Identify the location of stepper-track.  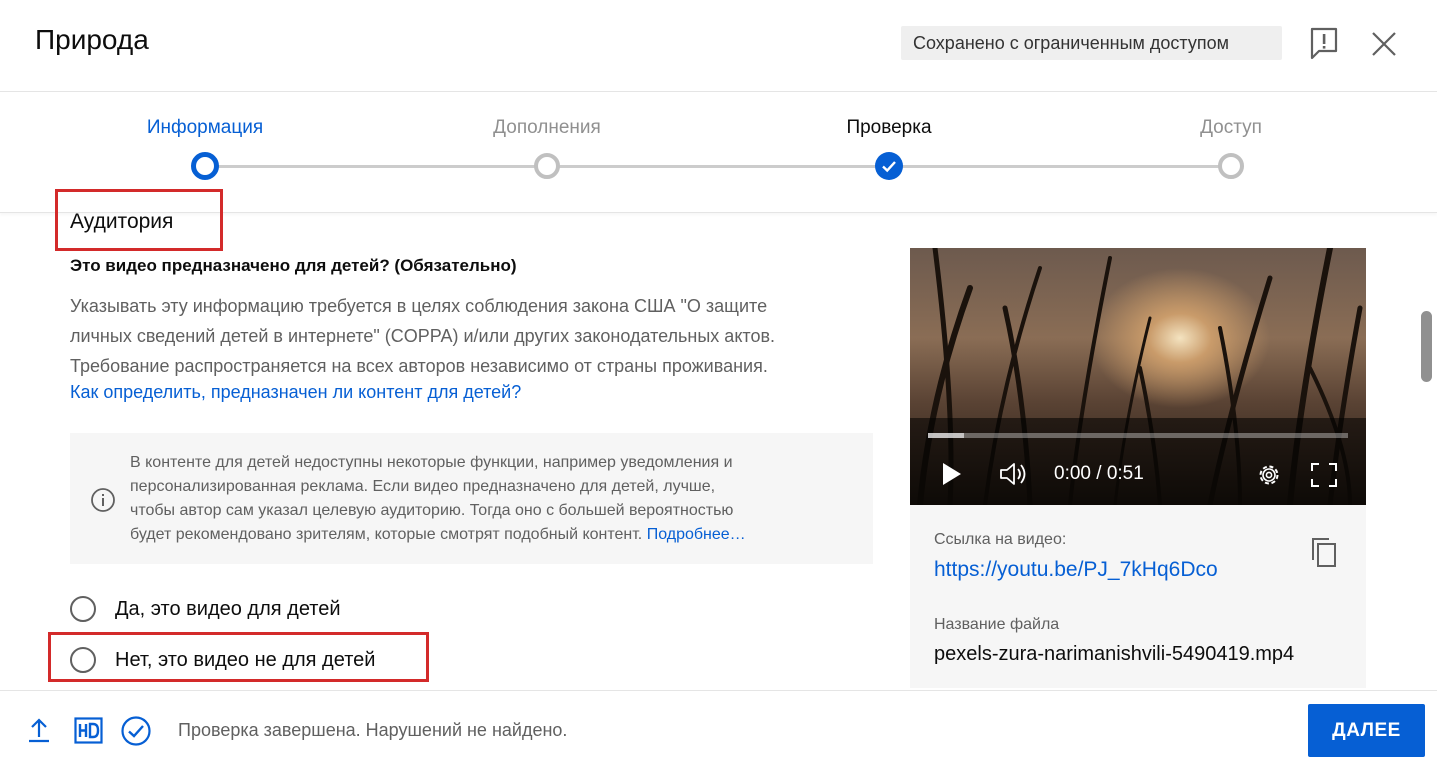
(718, 166).